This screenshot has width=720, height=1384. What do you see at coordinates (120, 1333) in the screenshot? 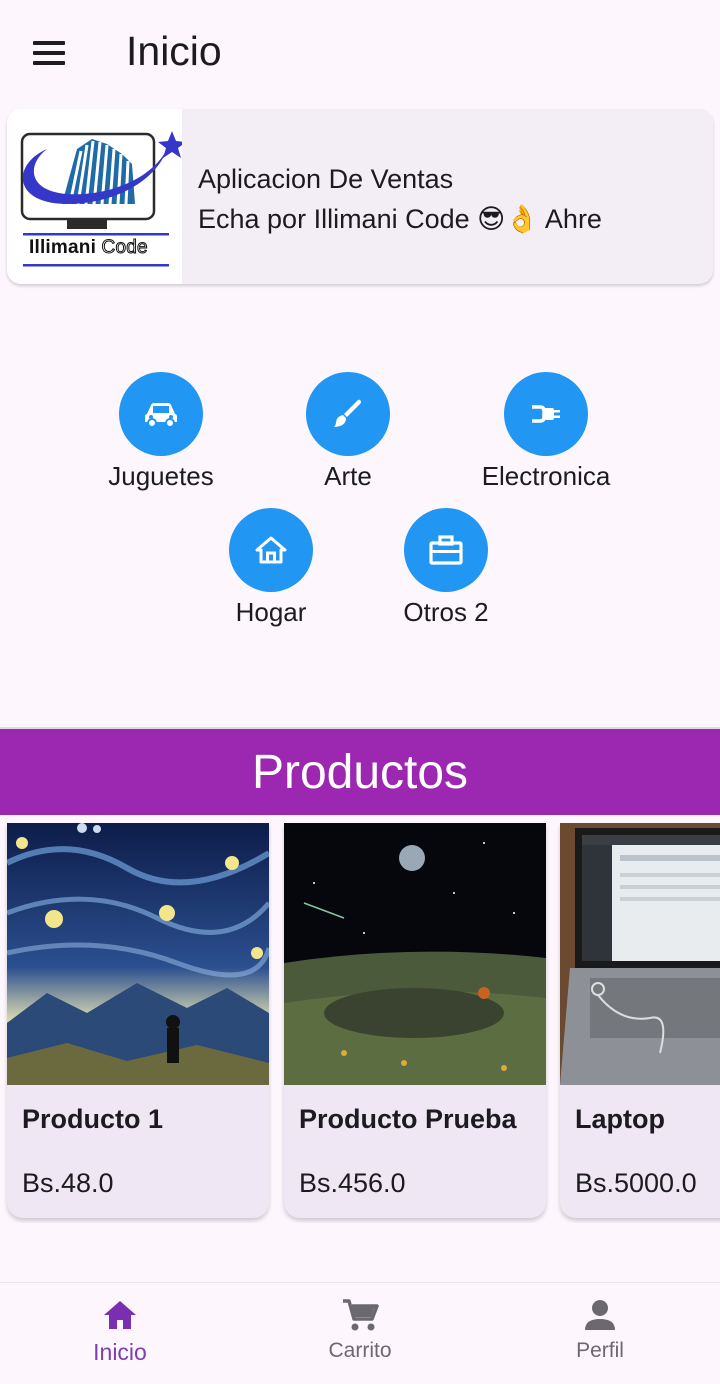
I see `nav-item-inicio: Inicio` at bounding box center [120, 1333].